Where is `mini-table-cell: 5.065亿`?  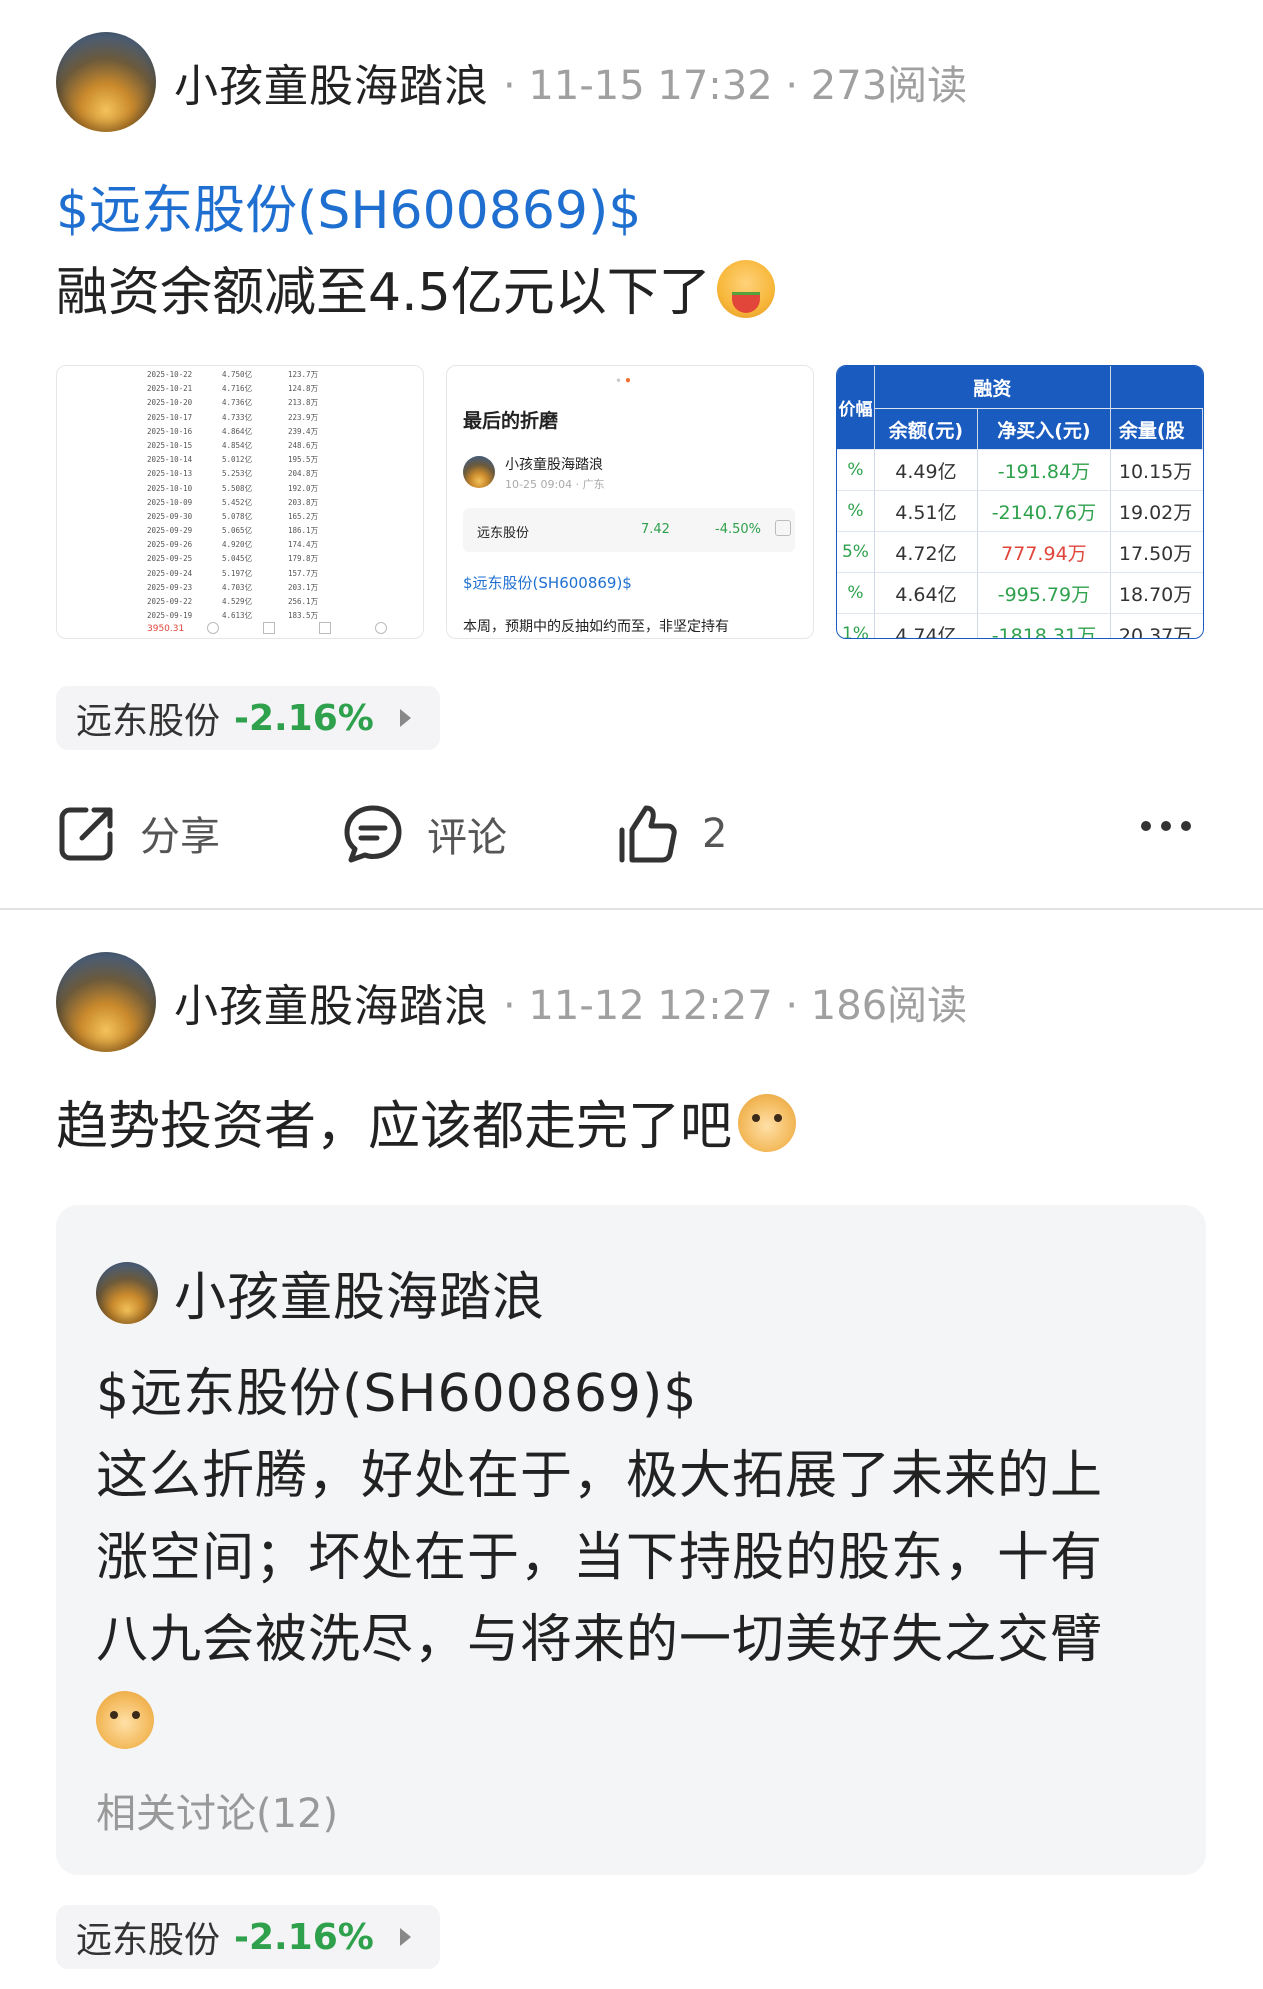
mini-table-cell: 5.065亿 is located at coordinates (237, 531).